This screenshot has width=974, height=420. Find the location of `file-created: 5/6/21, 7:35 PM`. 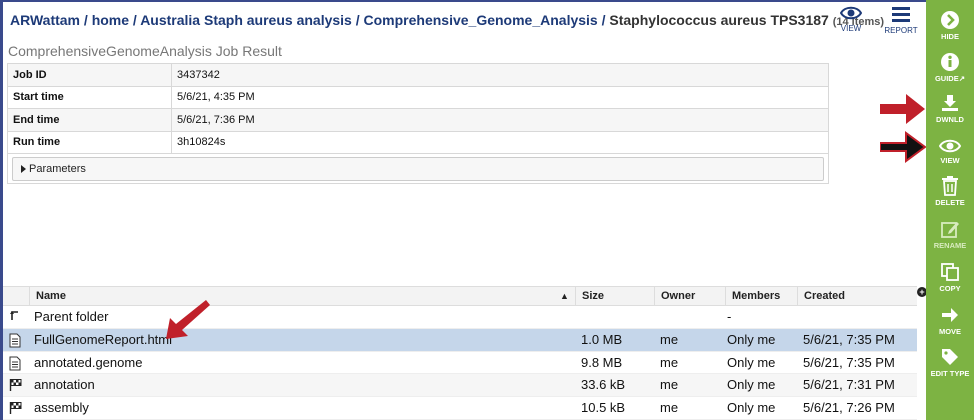

file-created: 5/6/21, 7:35 PM is located at coordinates (849, 362).